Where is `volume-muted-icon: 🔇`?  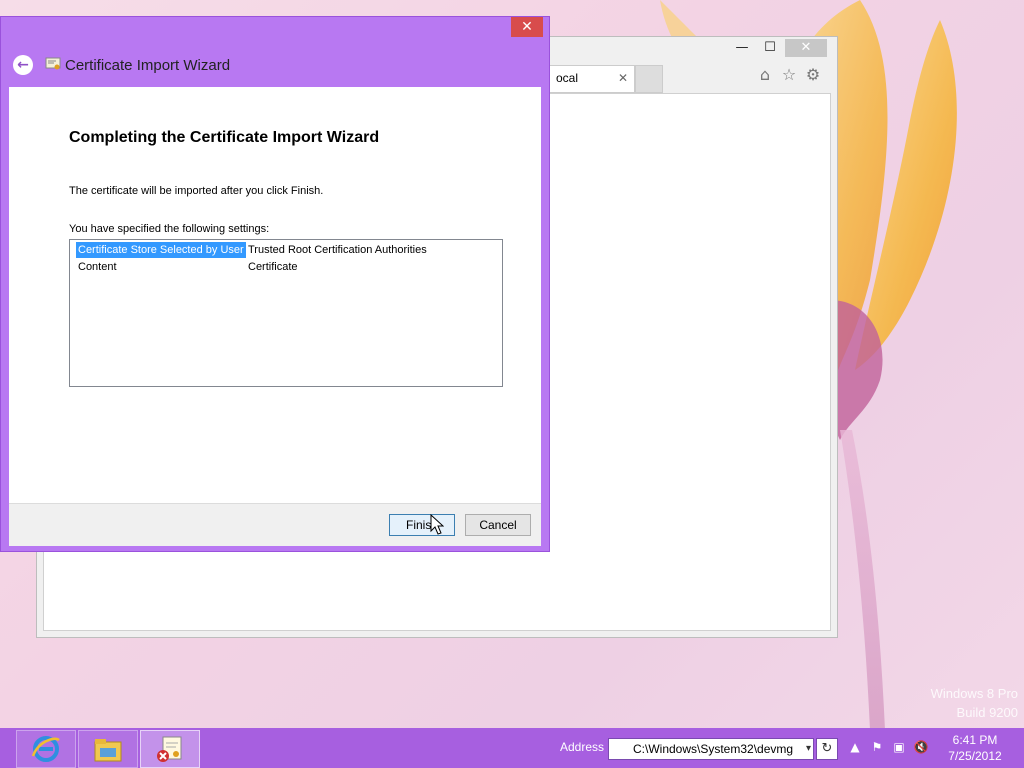
volume-muted-icon: 🔇 is located at coordinates (921, 747).